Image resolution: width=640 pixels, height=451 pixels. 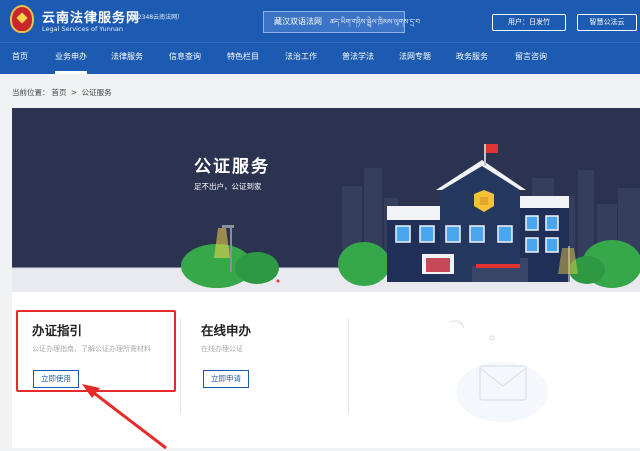 What do you see at coordinates (91, 16) in the screenshot?
I see `site-name: 云南法律服务网` at bounding box center [91, 16].